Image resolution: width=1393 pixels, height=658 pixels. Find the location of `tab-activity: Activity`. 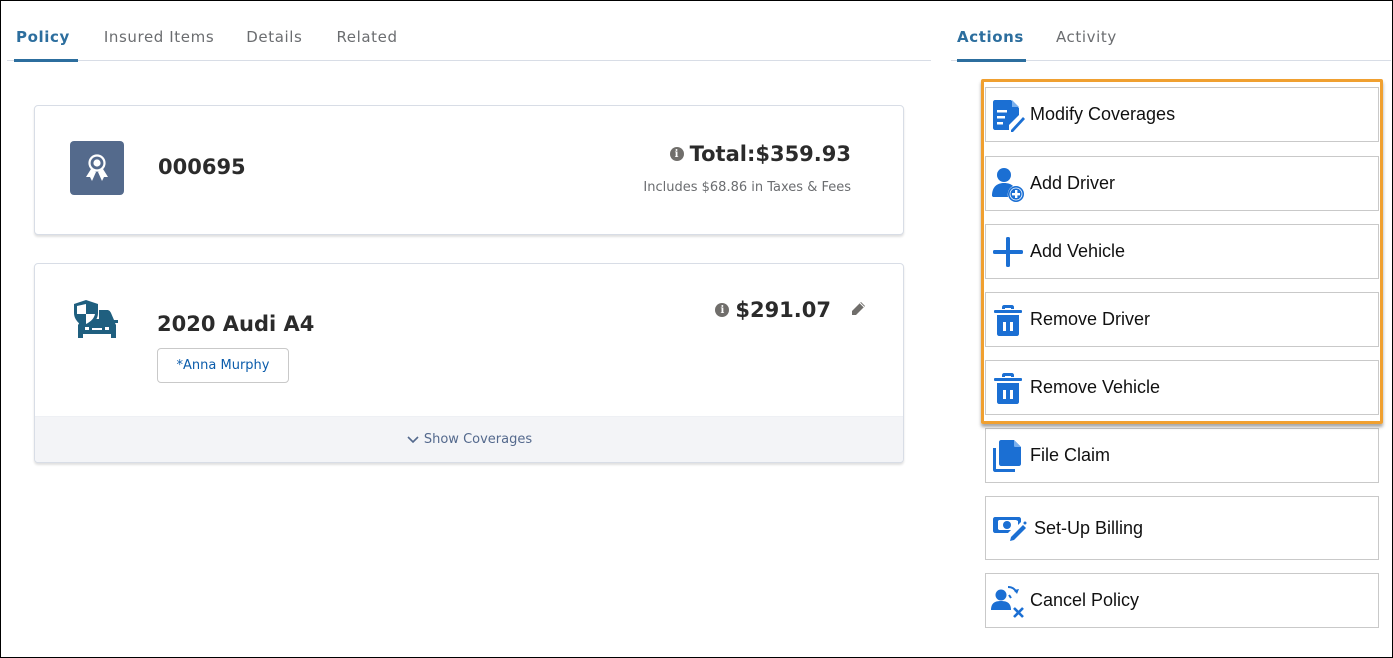

tab-activity: Activity is located at coordinates (1086, 41).